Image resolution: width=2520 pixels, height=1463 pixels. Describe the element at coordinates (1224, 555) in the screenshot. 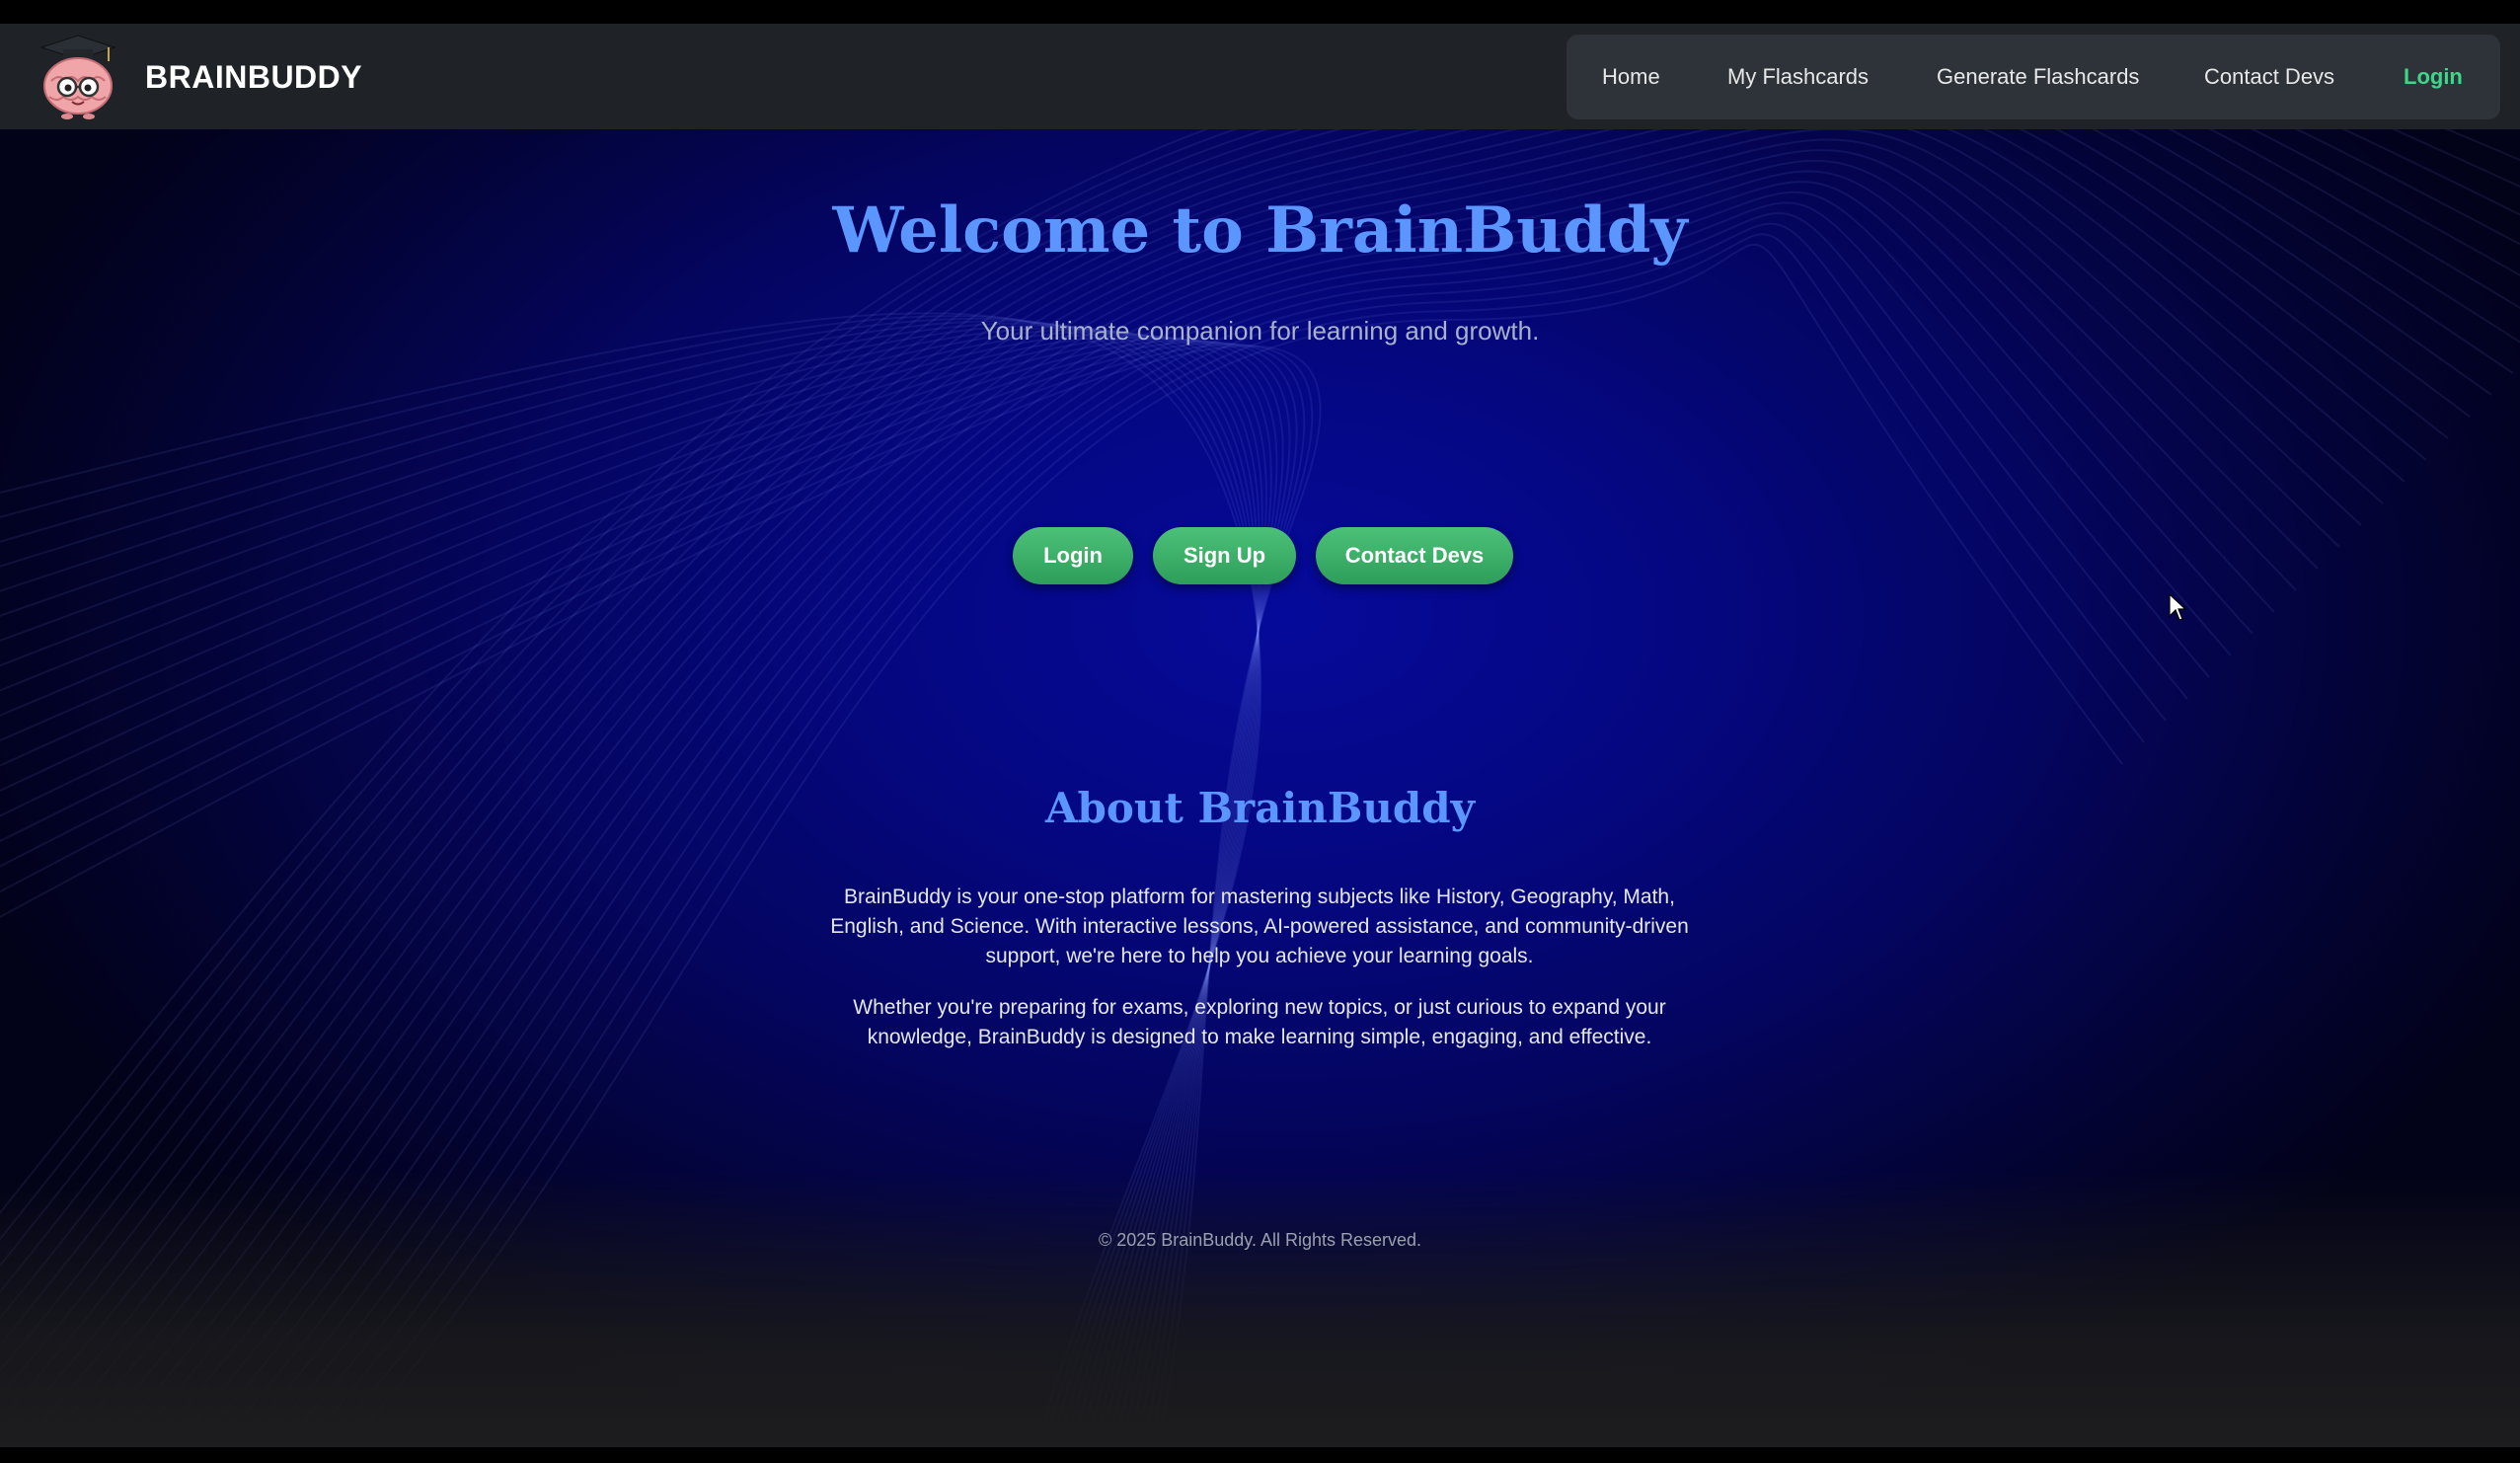

I see `signup-button: Sign Up` at that location.